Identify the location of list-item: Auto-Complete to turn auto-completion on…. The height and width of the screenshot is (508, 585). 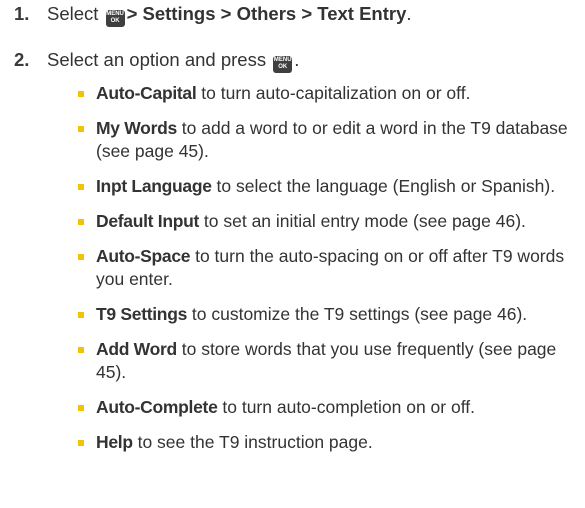
(330, 407).